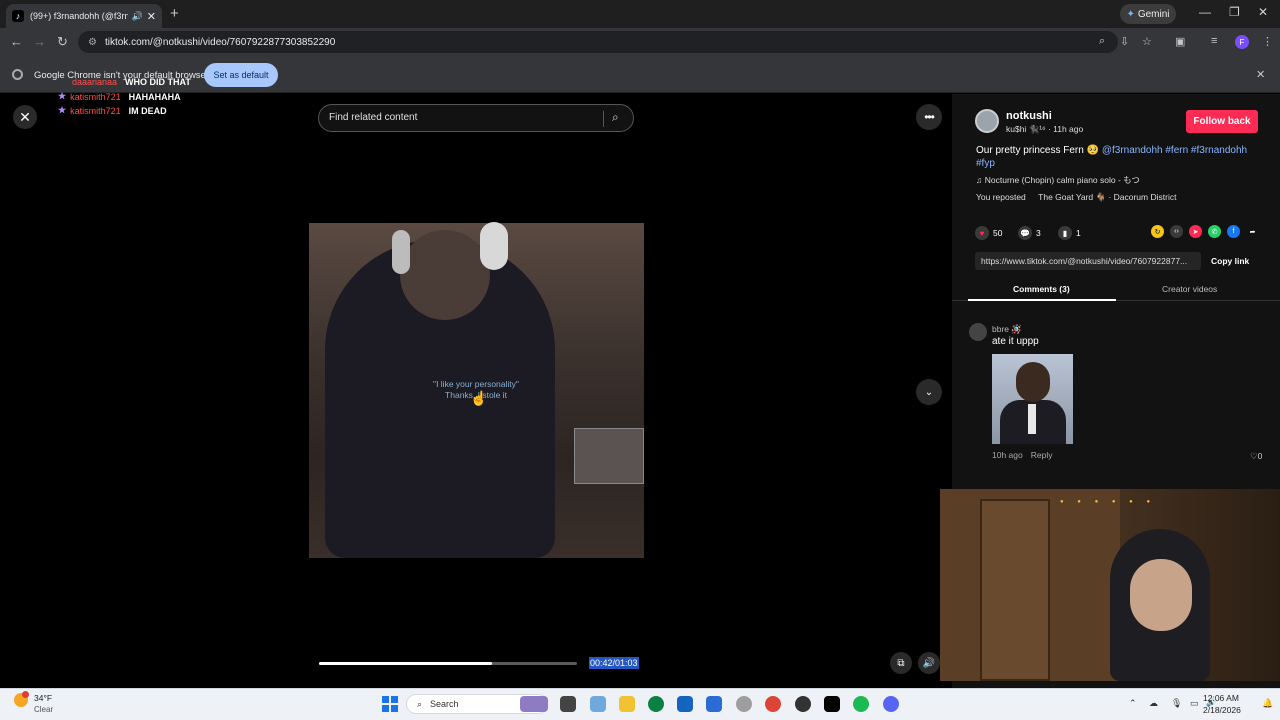 Image resolution: width=1280 pixels, height=720 pixels. I want to click on comment-count: 3, so click(1038, 233).